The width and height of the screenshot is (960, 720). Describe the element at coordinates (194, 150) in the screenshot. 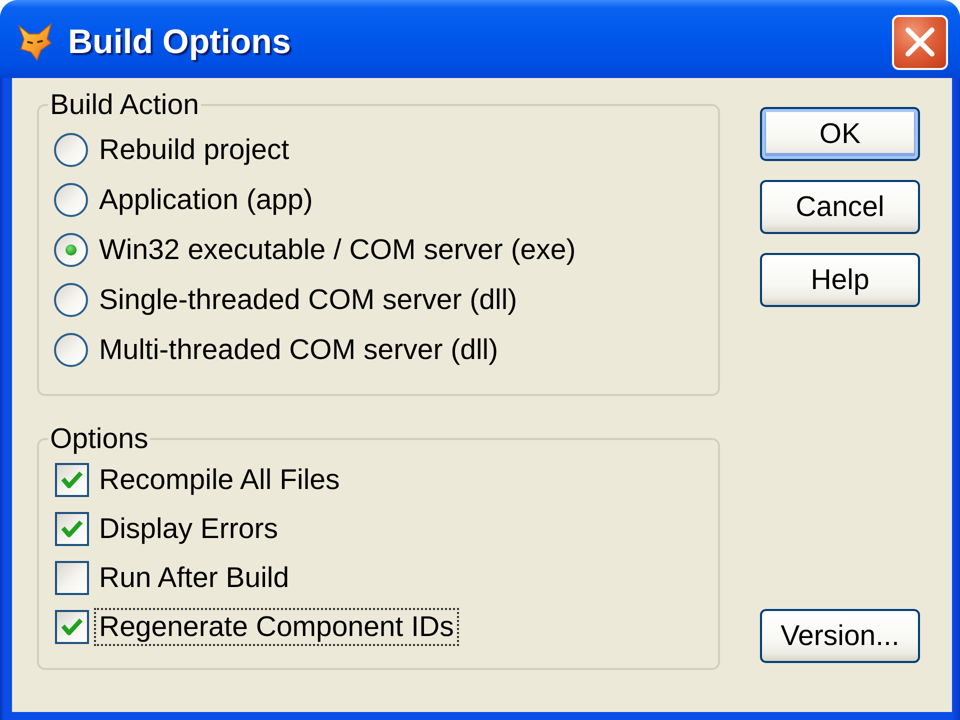

I see `radio-label: Rebuild project` at that location.